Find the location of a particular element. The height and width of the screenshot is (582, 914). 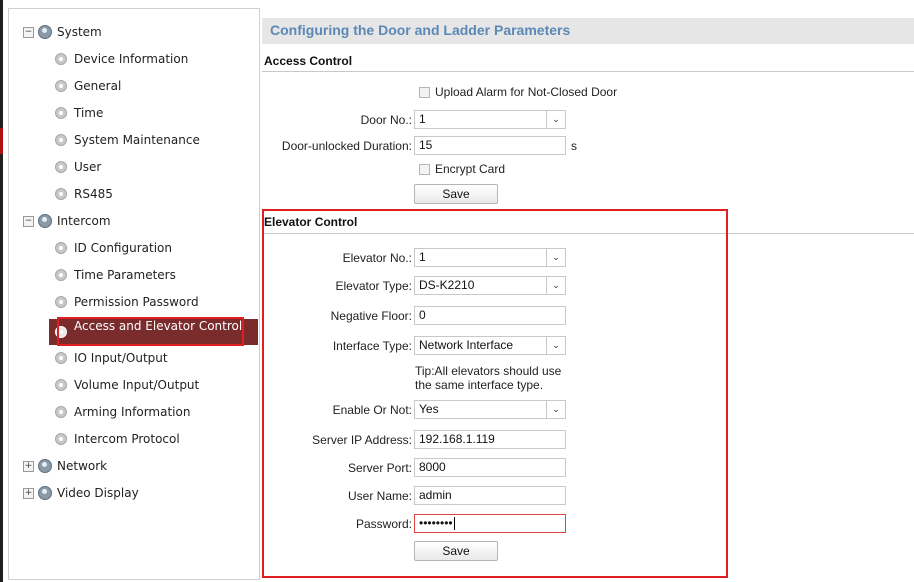

tree-item-label: System Maintenance is located at coordinates (137, 140).